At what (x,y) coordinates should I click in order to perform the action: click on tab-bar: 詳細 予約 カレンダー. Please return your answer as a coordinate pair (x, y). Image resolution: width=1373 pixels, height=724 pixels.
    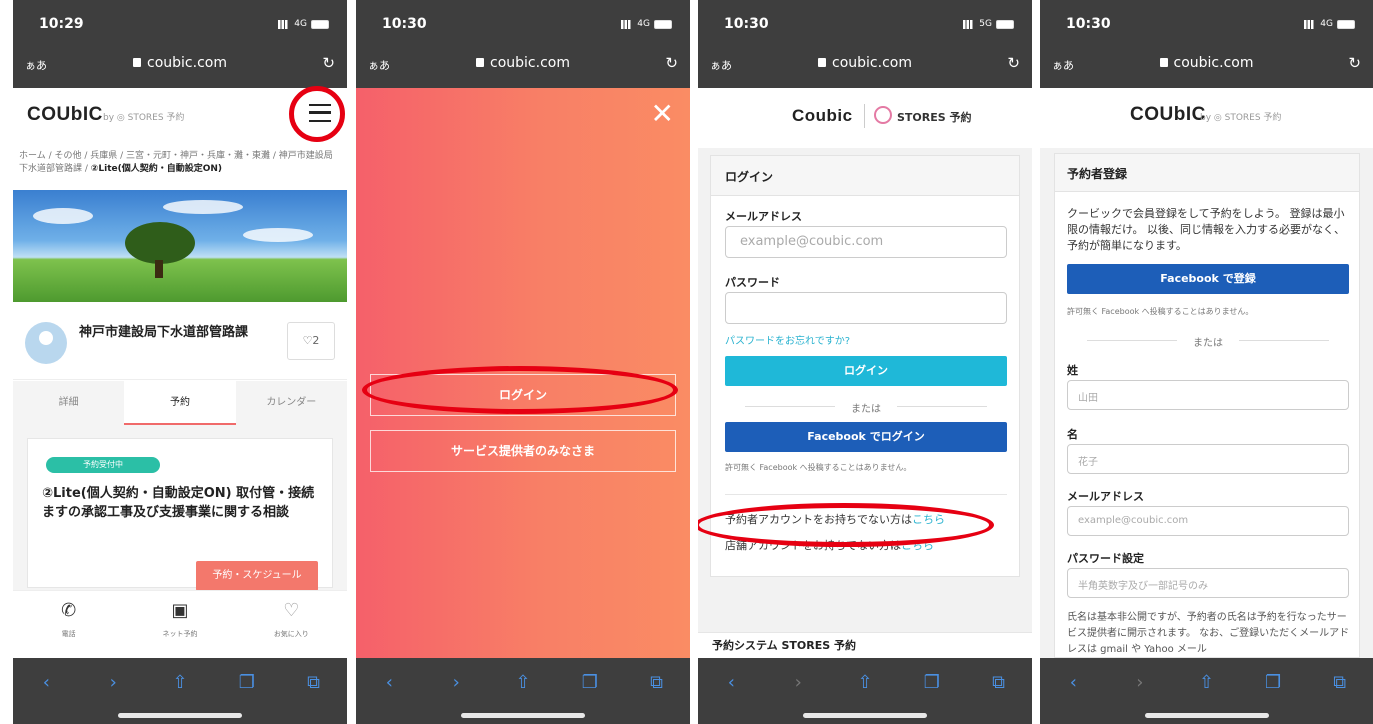
    Looking at the image, I should click on (180, 403).